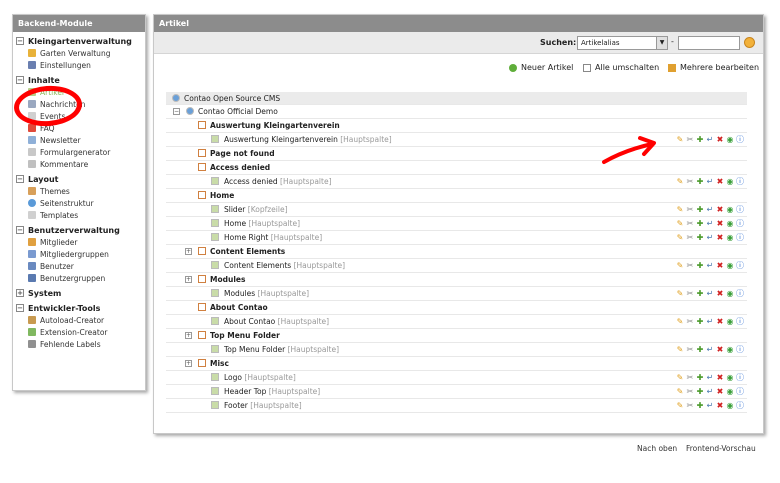 The width and height of the screenshot is (780, 483). I want to click on sidebar-item-fehlende-labels: Fehlende Labels, so click(86, 344).